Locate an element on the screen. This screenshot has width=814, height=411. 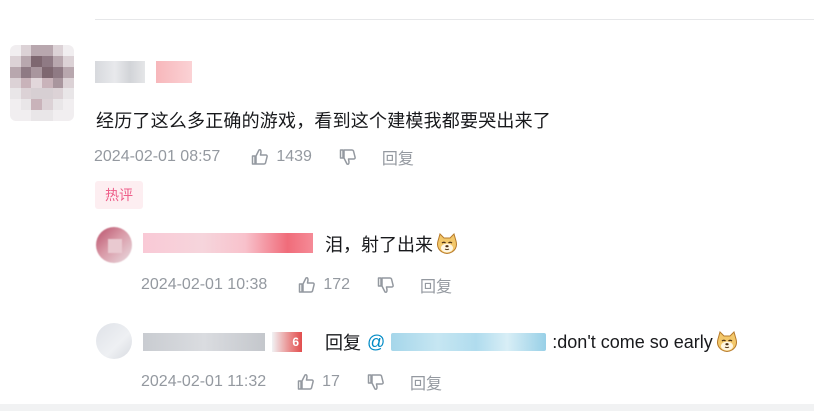
level-badge: 6 is located at coordinates (287, 342).